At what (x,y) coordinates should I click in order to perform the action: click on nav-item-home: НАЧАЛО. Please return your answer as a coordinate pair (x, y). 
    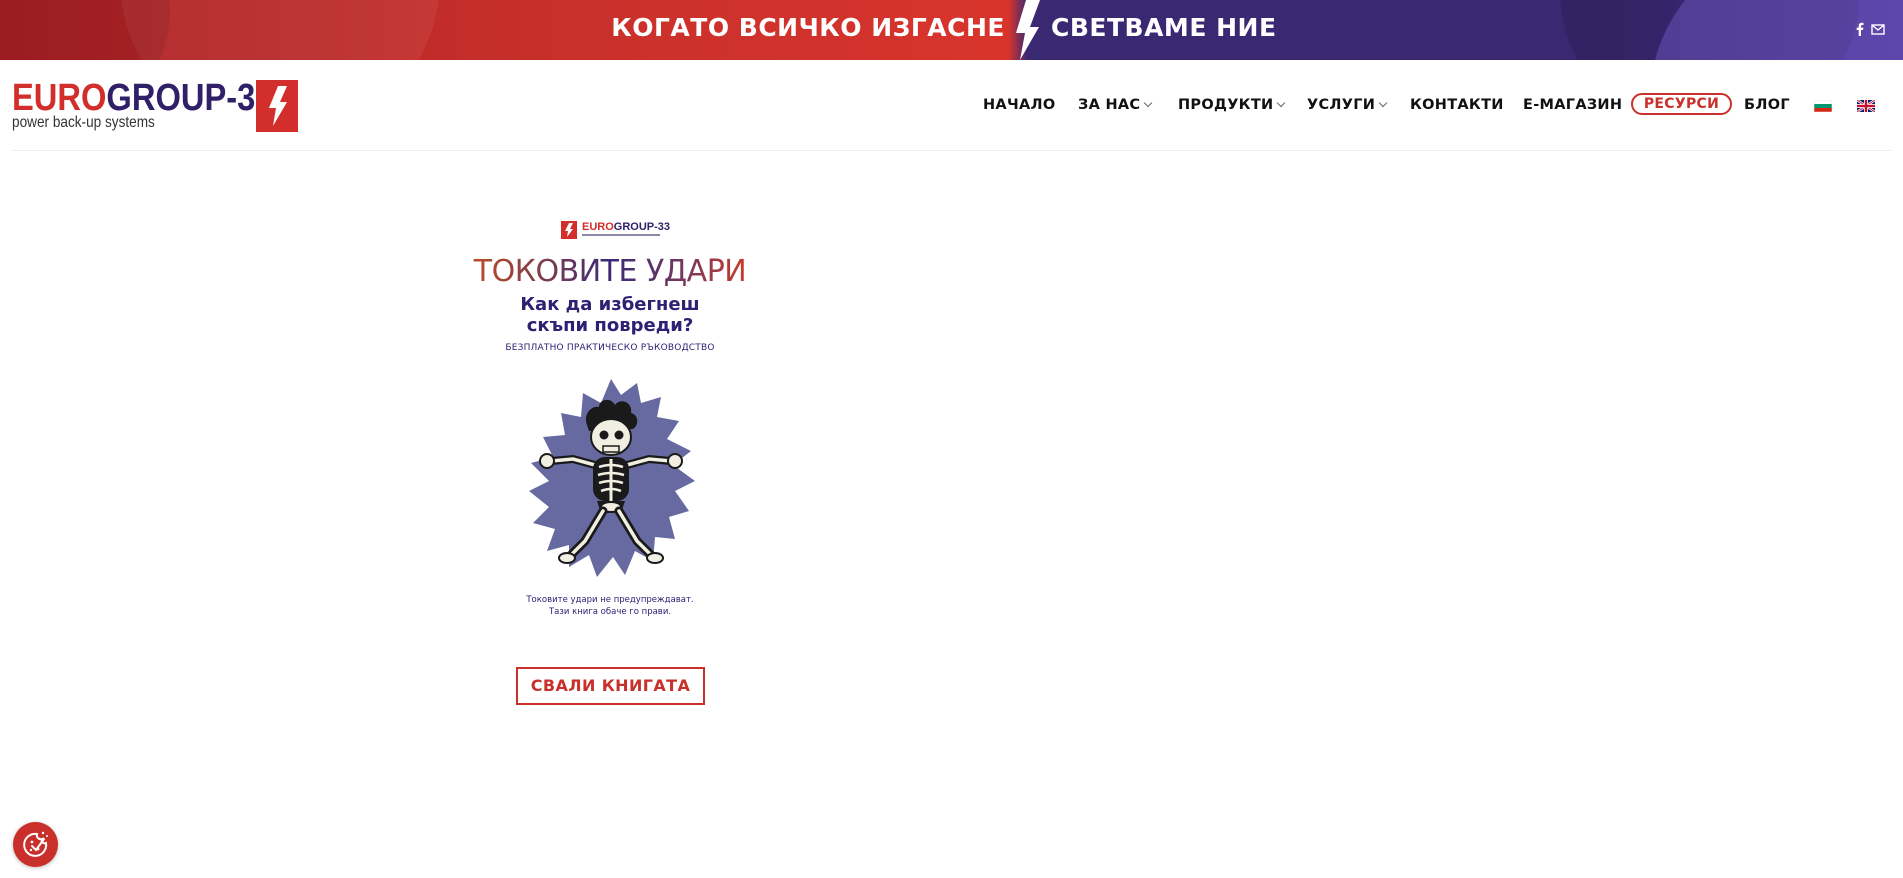
    Looking at the image, I should click on (1019, 107).